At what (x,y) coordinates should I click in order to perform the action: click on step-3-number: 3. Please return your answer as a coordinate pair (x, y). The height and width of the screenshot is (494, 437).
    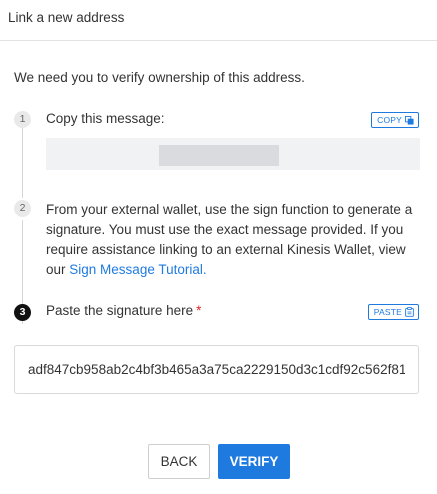
    Looking at the image, I should click on (22, 312).